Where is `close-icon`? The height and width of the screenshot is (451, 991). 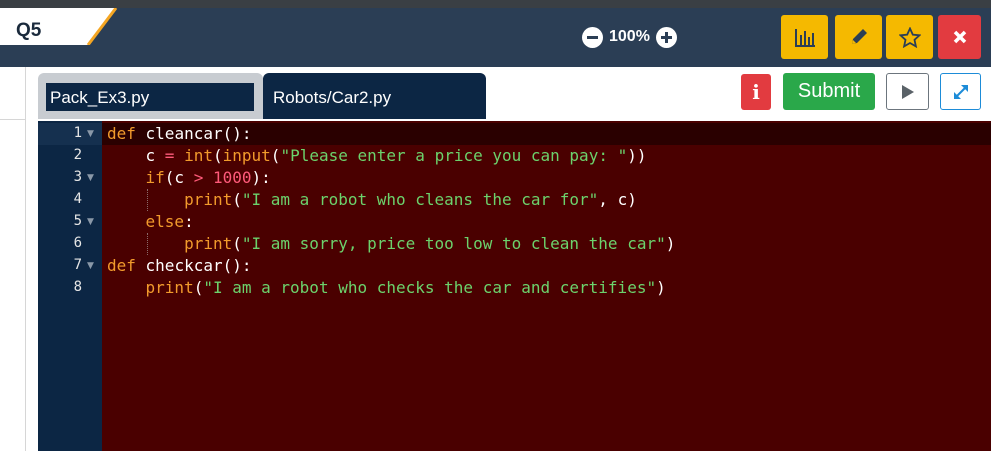 close-icon is located at coordinates (959, 37).